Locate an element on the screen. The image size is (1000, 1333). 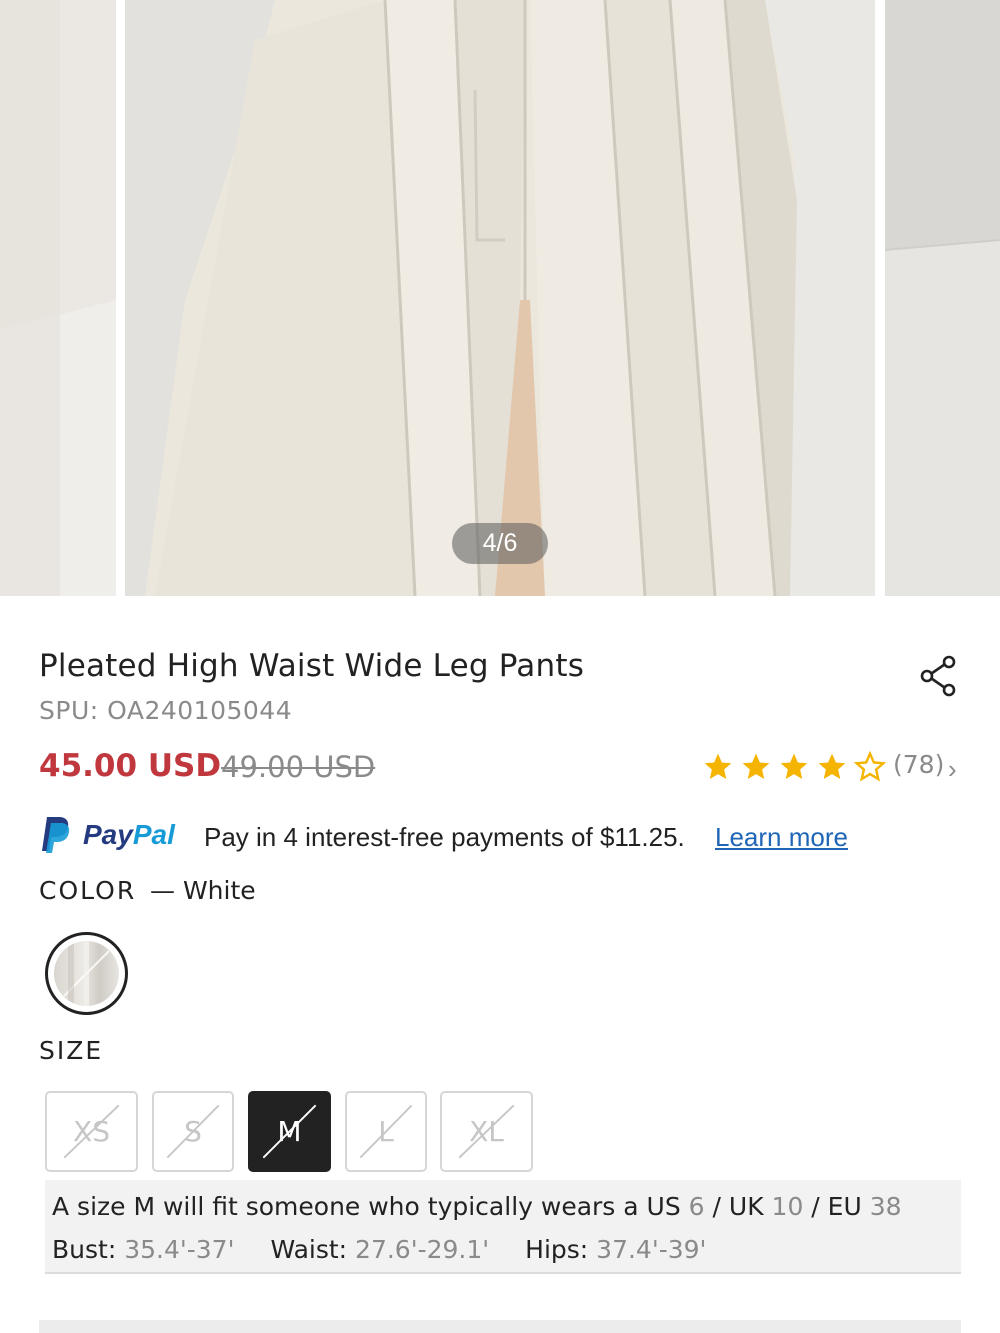
size-option-l: L is located at coordinates (386, 1131).